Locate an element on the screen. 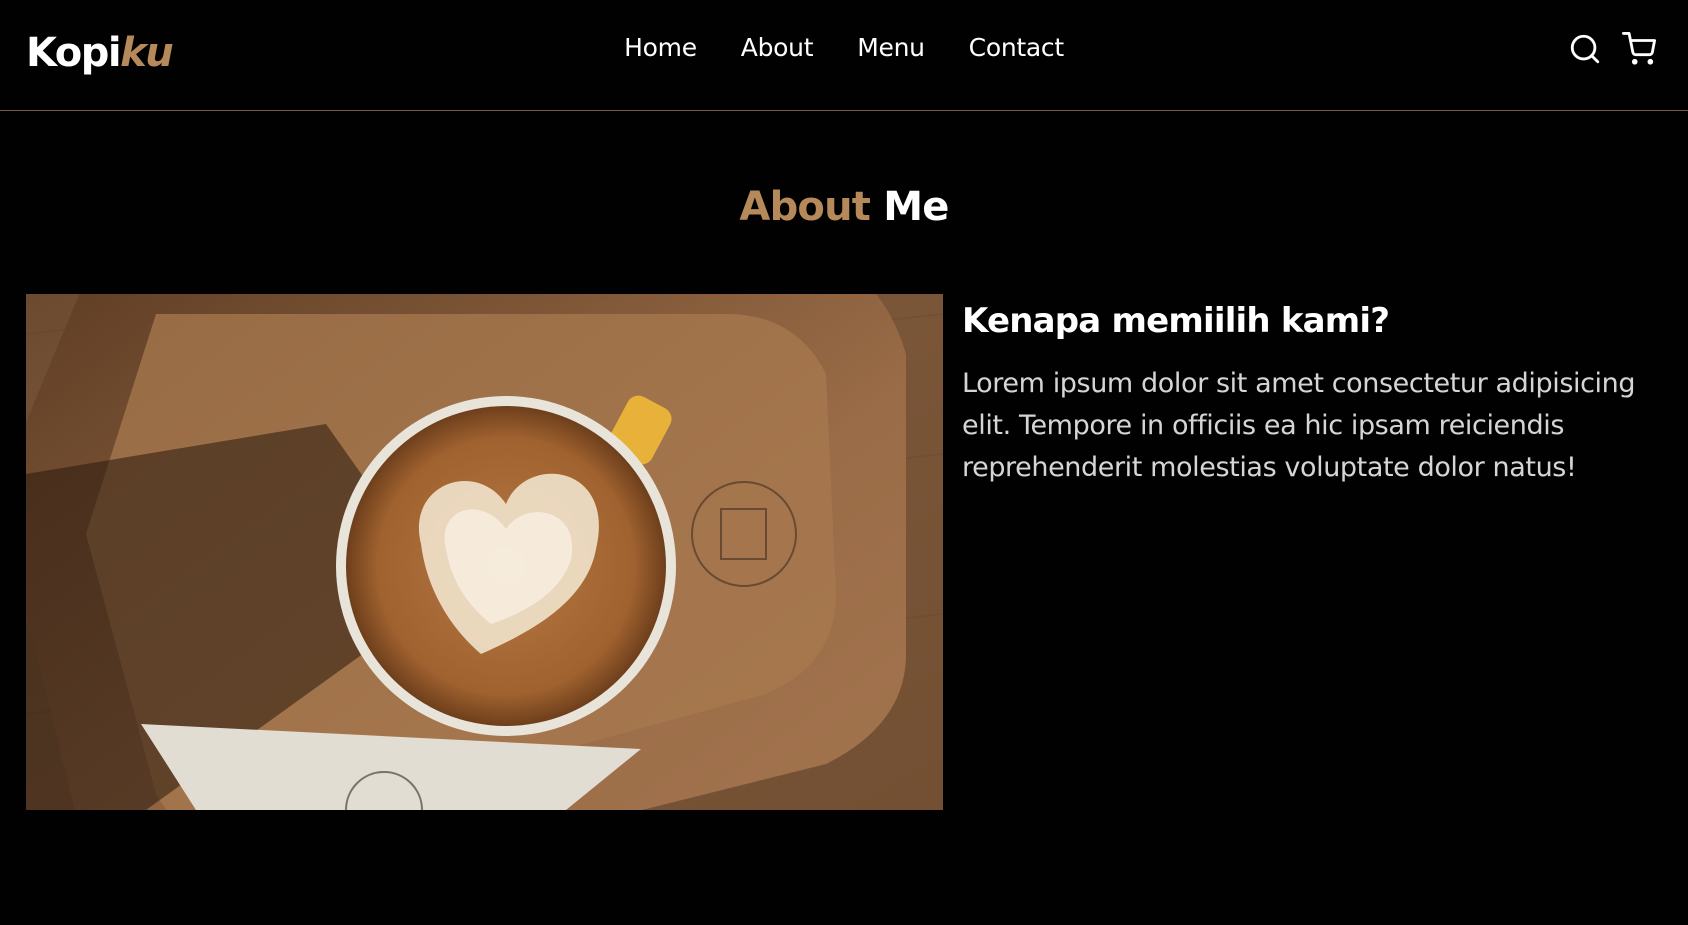  section-title-accent: About is located at coordinates (805, 207).